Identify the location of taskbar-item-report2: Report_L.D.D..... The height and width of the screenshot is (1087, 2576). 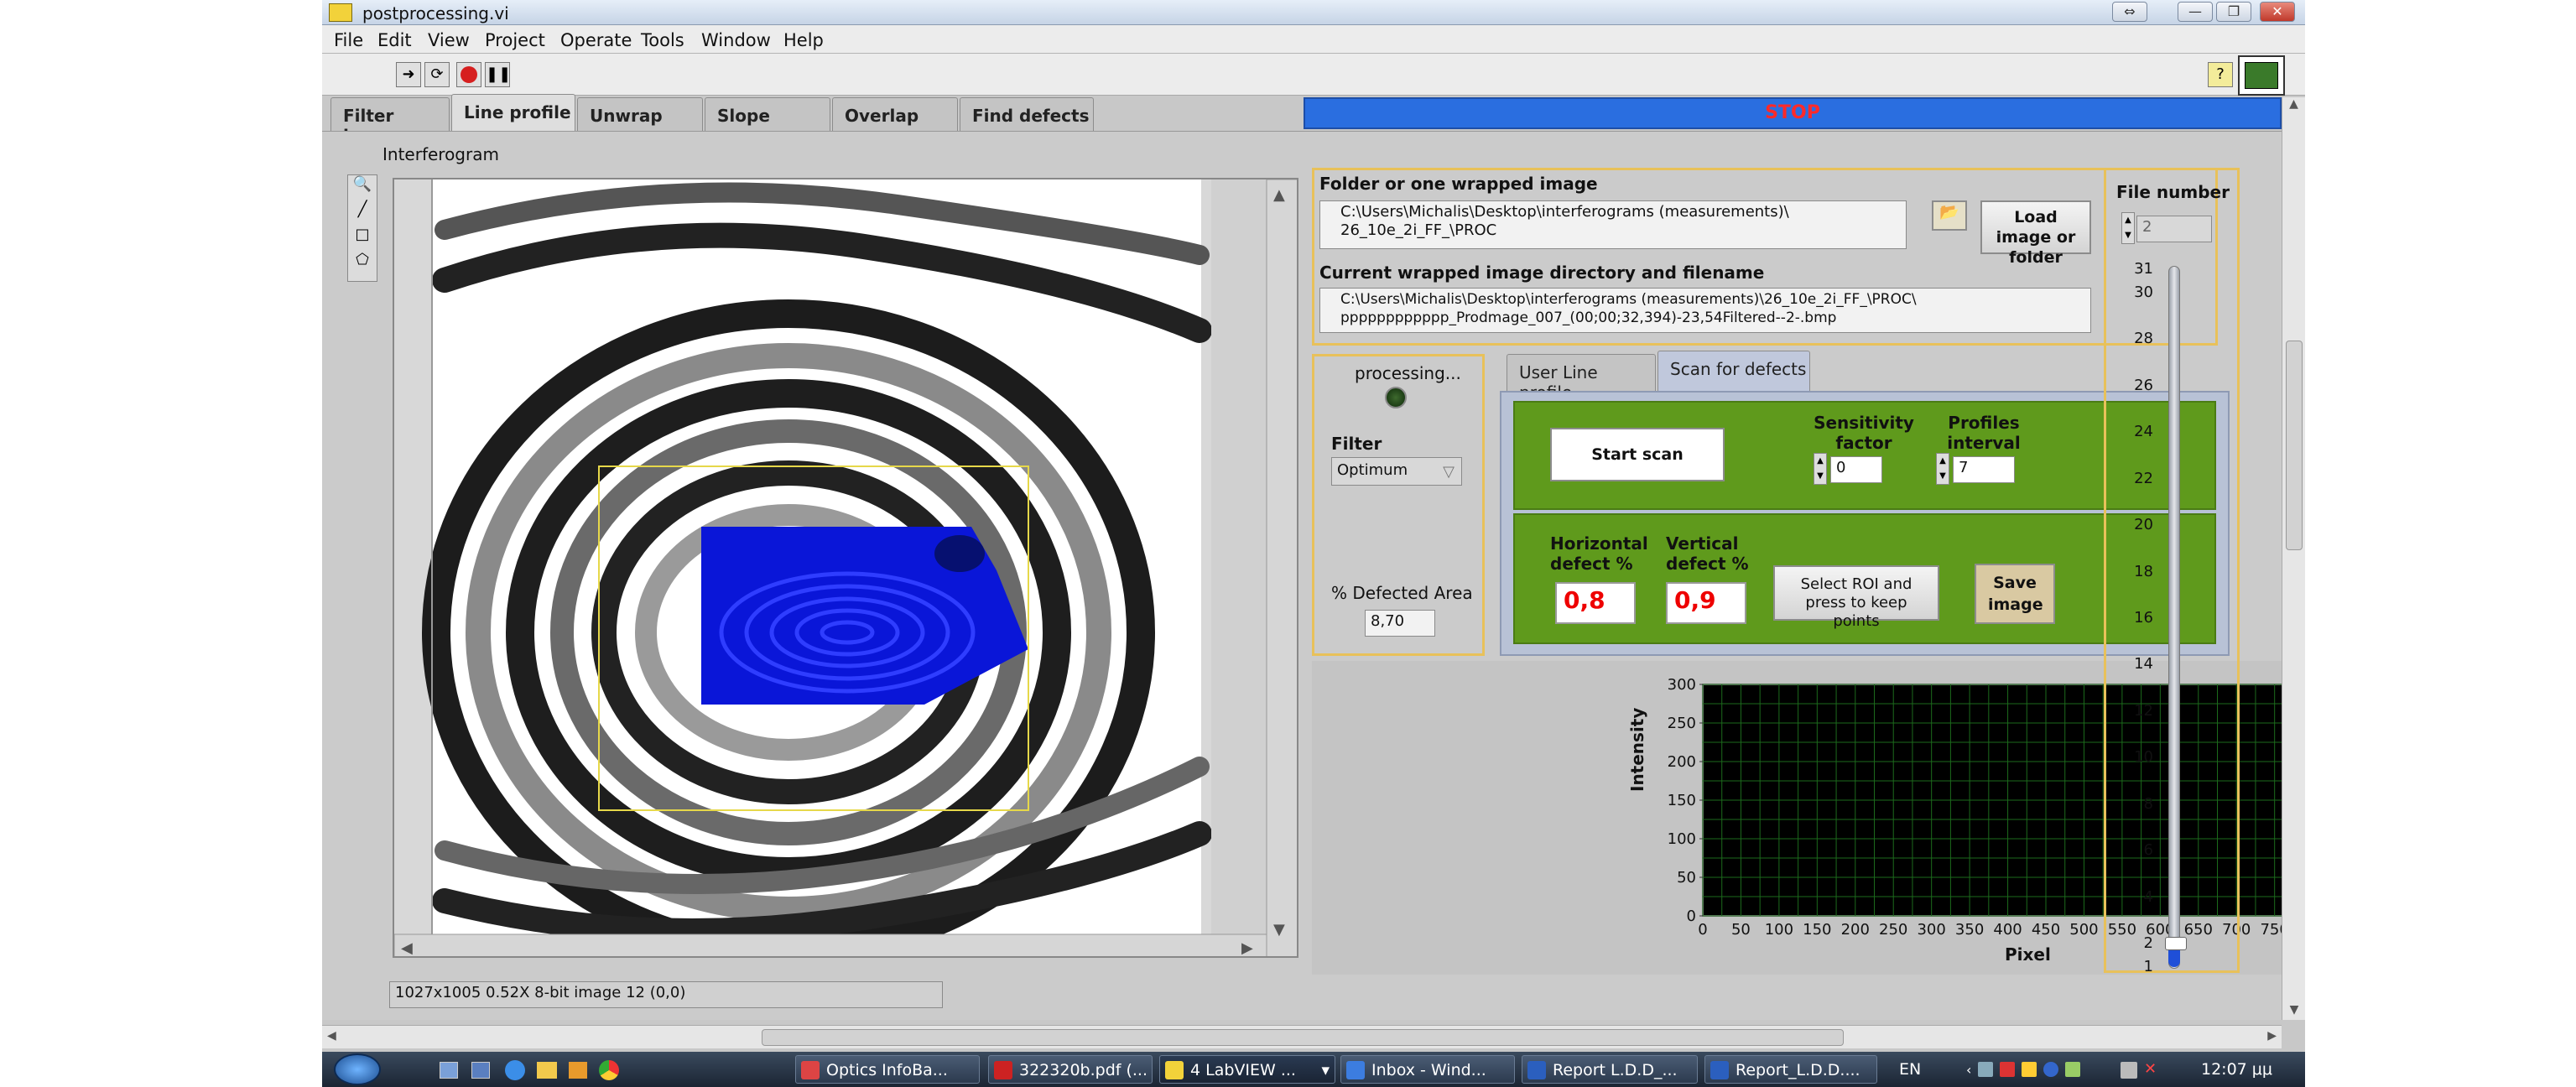
(1790, 1069).